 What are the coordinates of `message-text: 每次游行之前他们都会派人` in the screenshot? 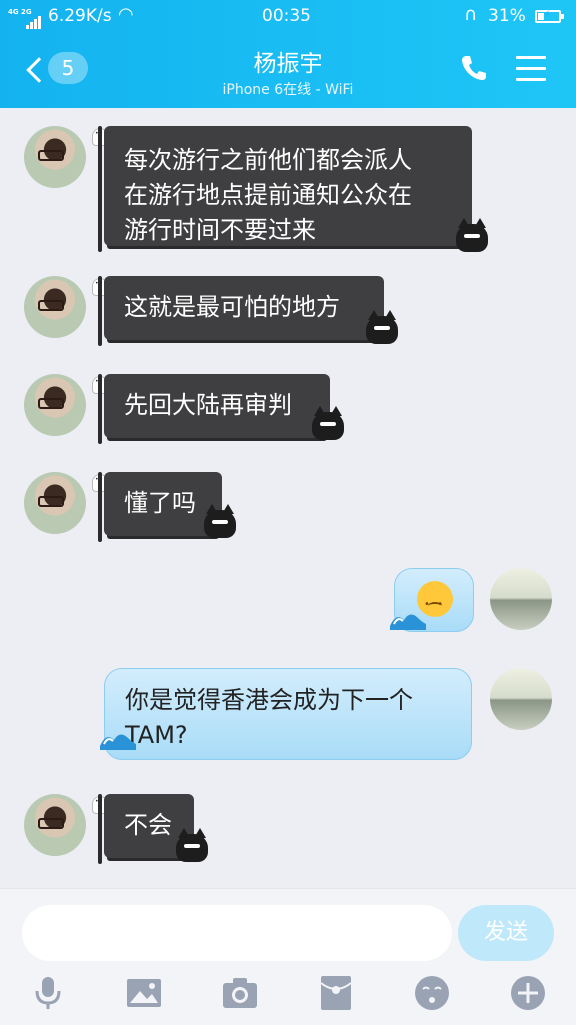 It's located at (268, 160).